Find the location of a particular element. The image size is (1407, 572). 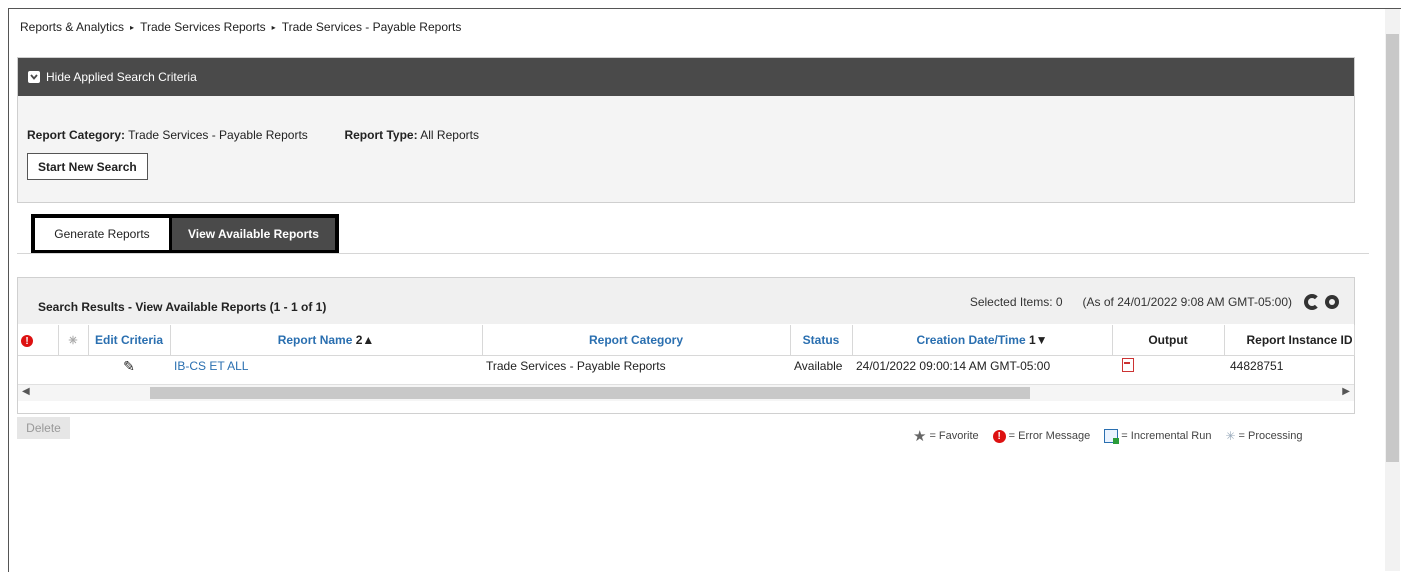

report-tabs: Generate Reports View Available Reports is located at coordinates (185, 234).